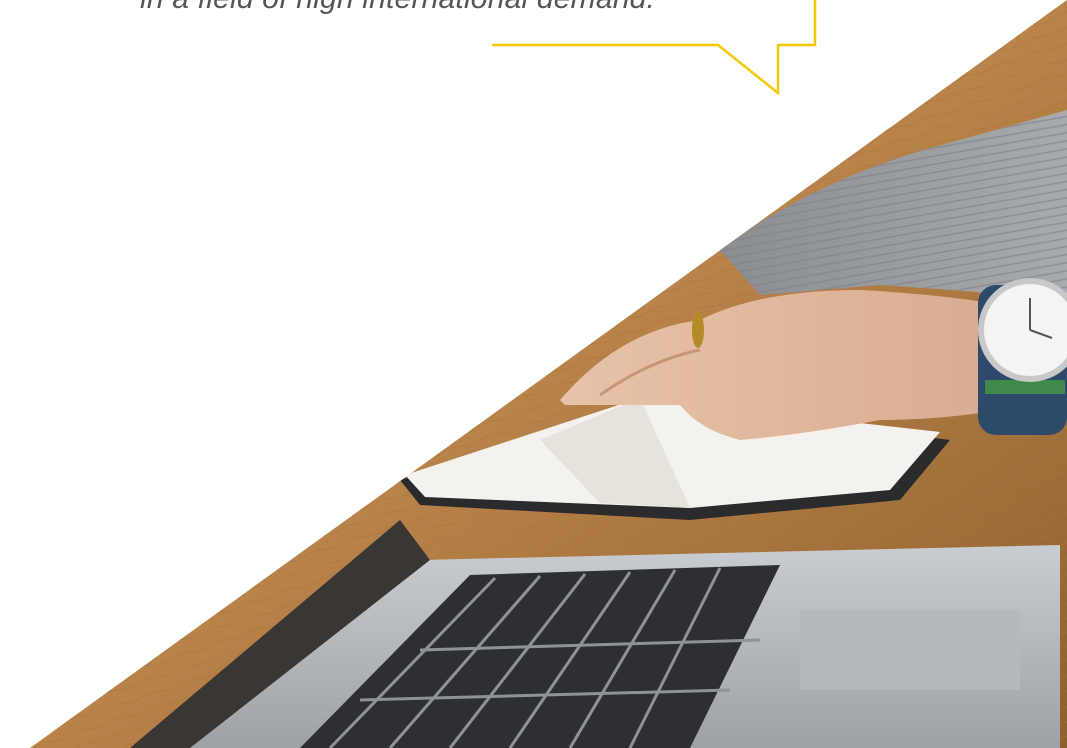 The width and height of the screenshot is (1067, 748). Describe the element at coordinates (470, 9) in the screenshot. I see `quote-text: in a field of high international demand.` at that location.